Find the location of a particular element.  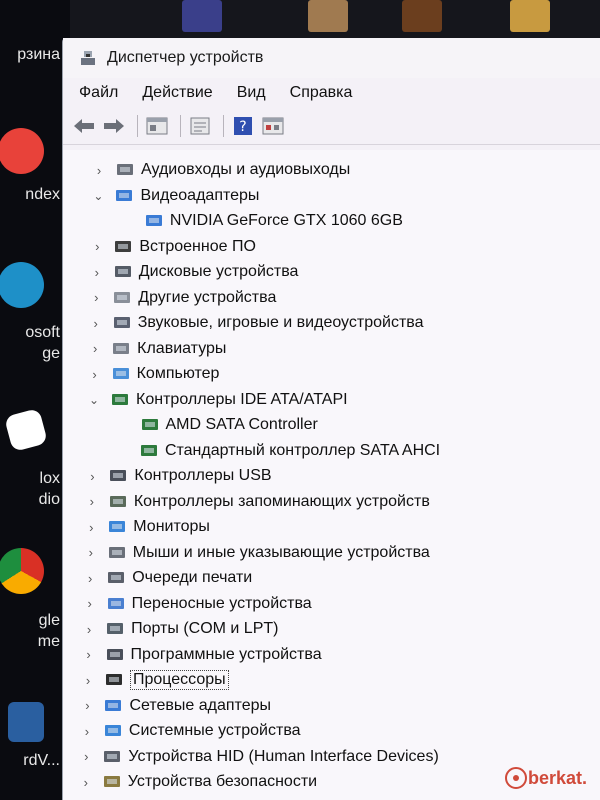

tree-item: › Контроллеры USB is located at coordinates (177, 476).